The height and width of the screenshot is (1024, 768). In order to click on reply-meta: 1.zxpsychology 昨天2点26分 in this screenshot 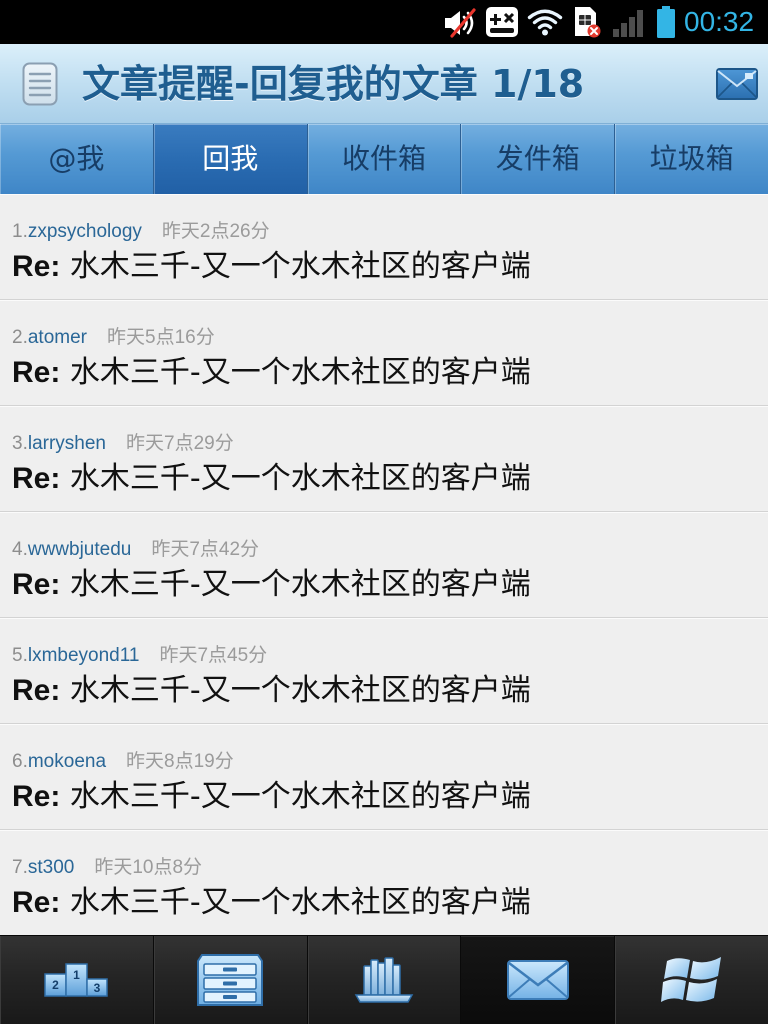, I will do `click(141, 232)`.